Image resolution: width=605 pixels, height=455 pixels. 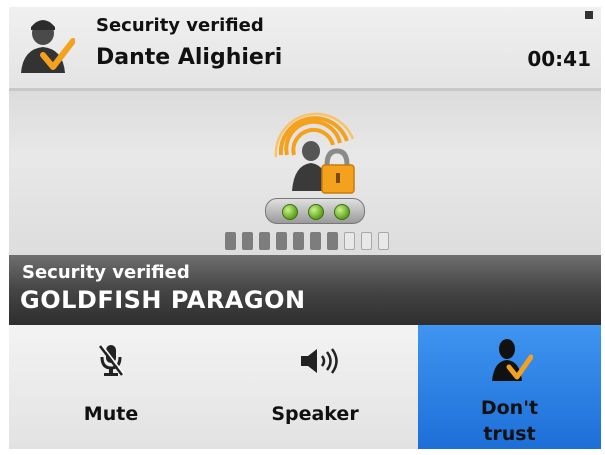 I want to click on microphone-muted-icon, so click(x=112, y=360).